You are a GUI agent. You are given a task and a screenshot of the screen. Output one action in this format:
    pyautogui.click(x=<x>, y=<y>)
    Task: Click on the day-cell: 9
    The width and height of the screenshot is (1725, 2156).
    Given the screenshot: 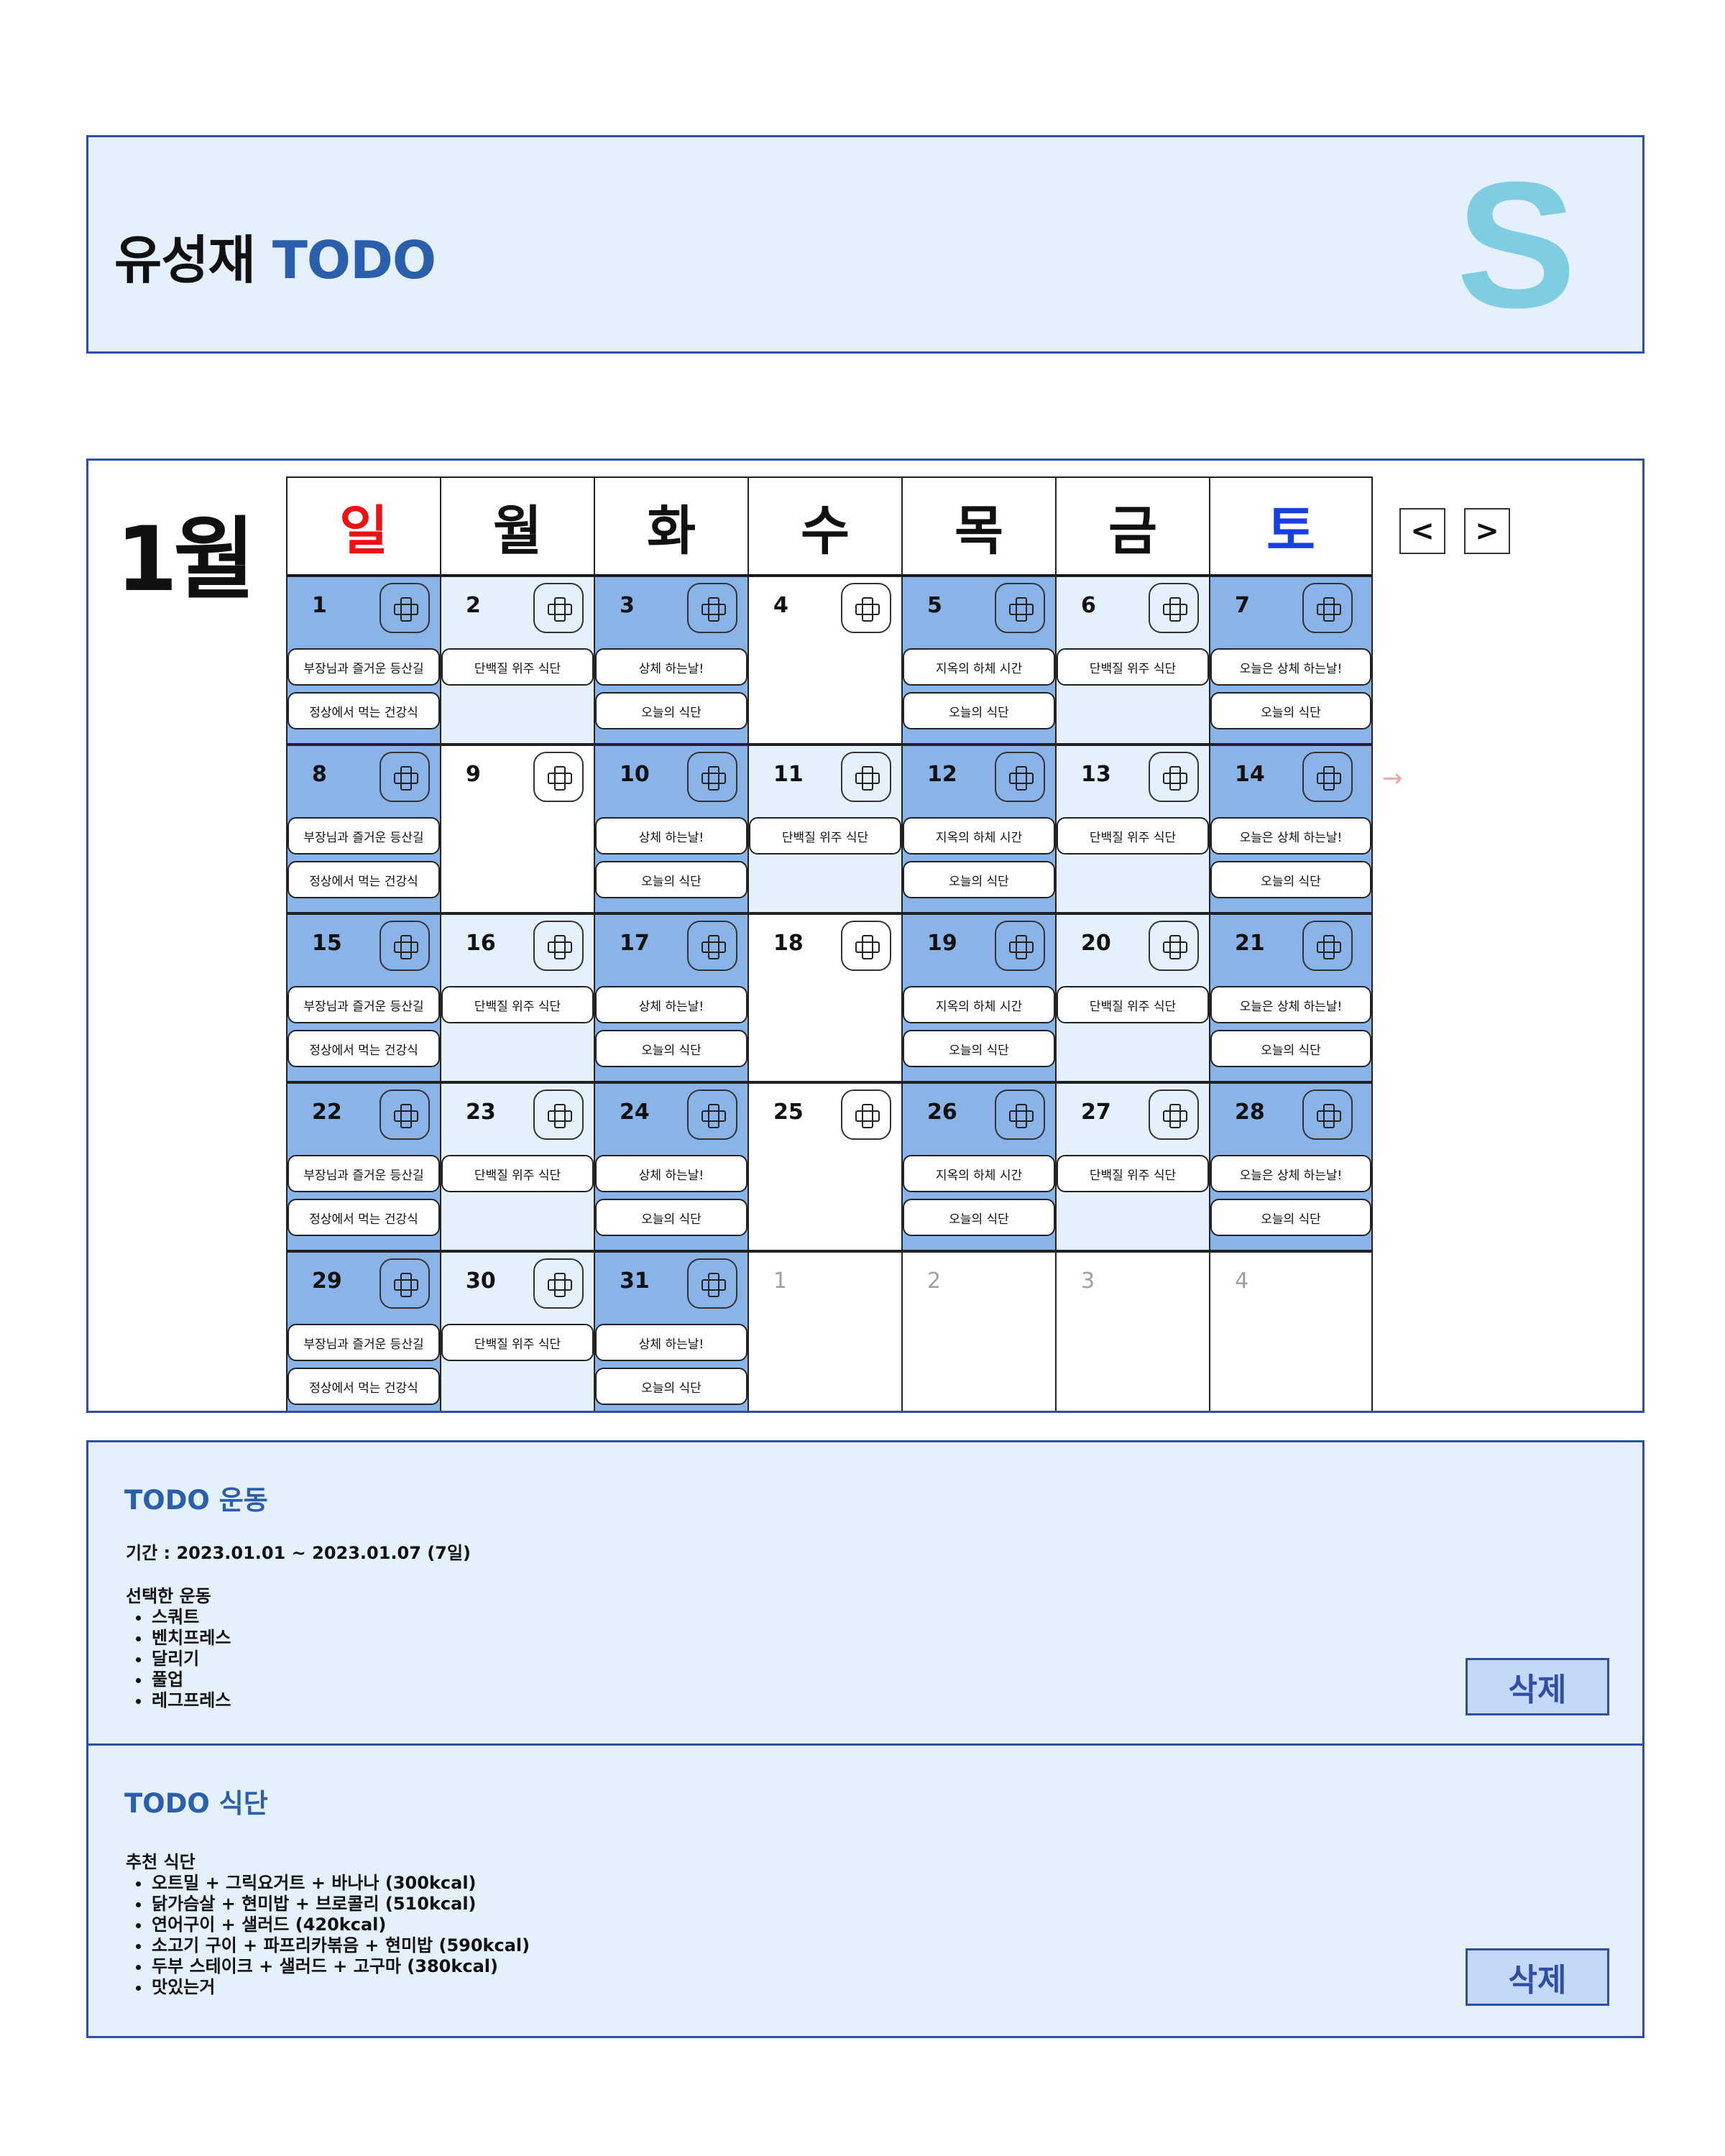 What is the action you would take?
    pyautogui.click(x=517, y=829)
    